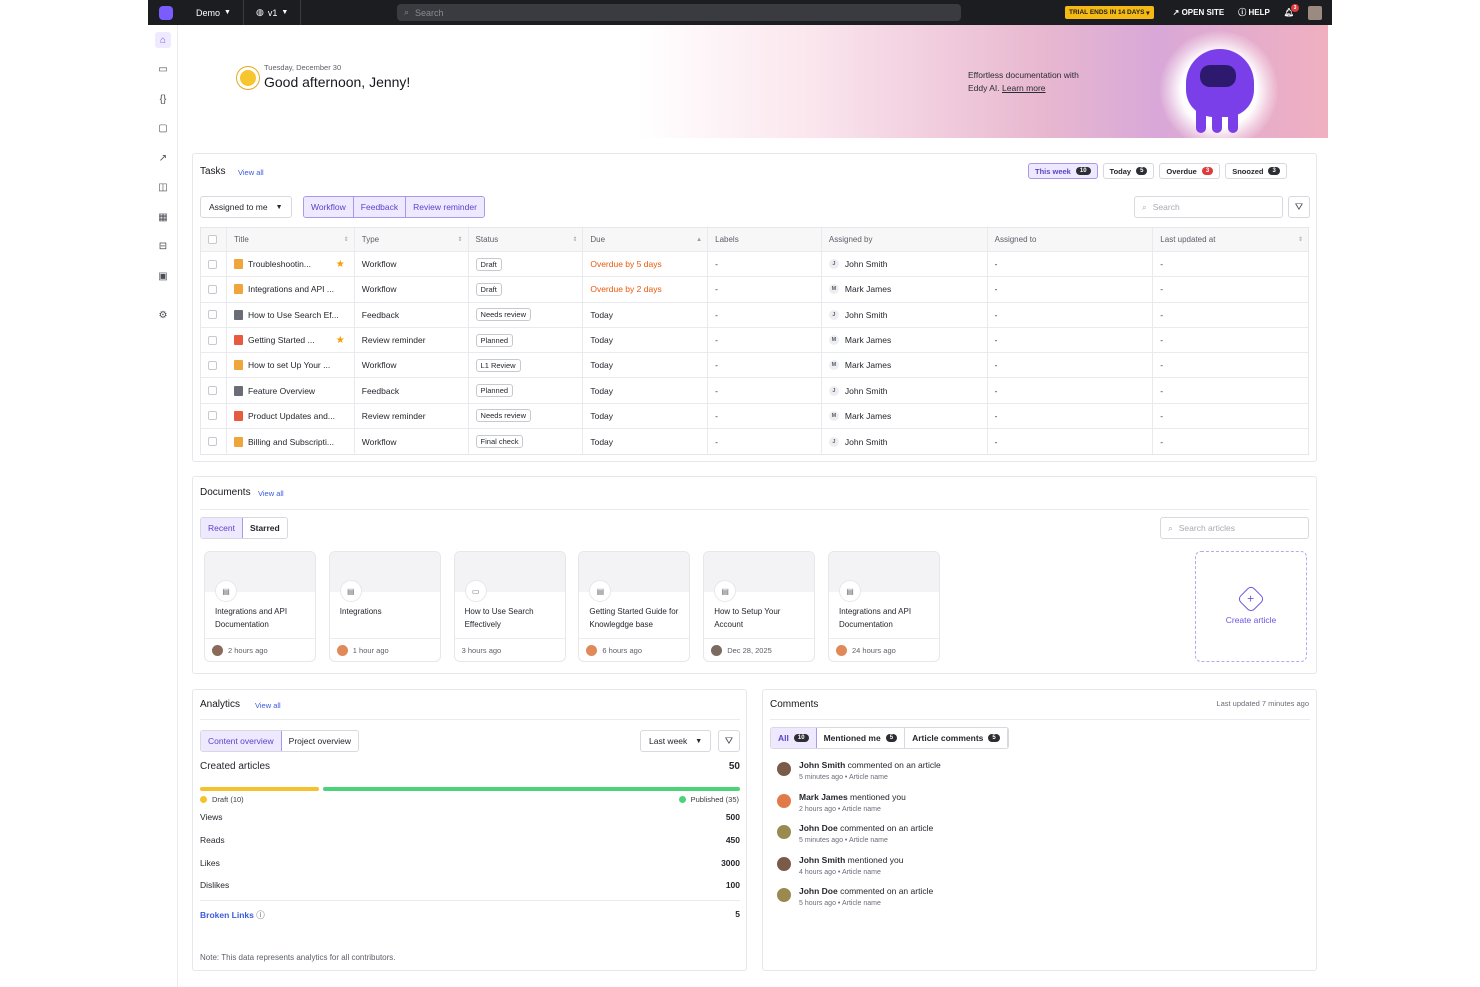 Image resolution: width=1480 pixels, height=987 pixels. Describe the element at coordinates (1199, 12) in the screenshot. I see `open-site-button: ↗ OPEN SITE` at that location.